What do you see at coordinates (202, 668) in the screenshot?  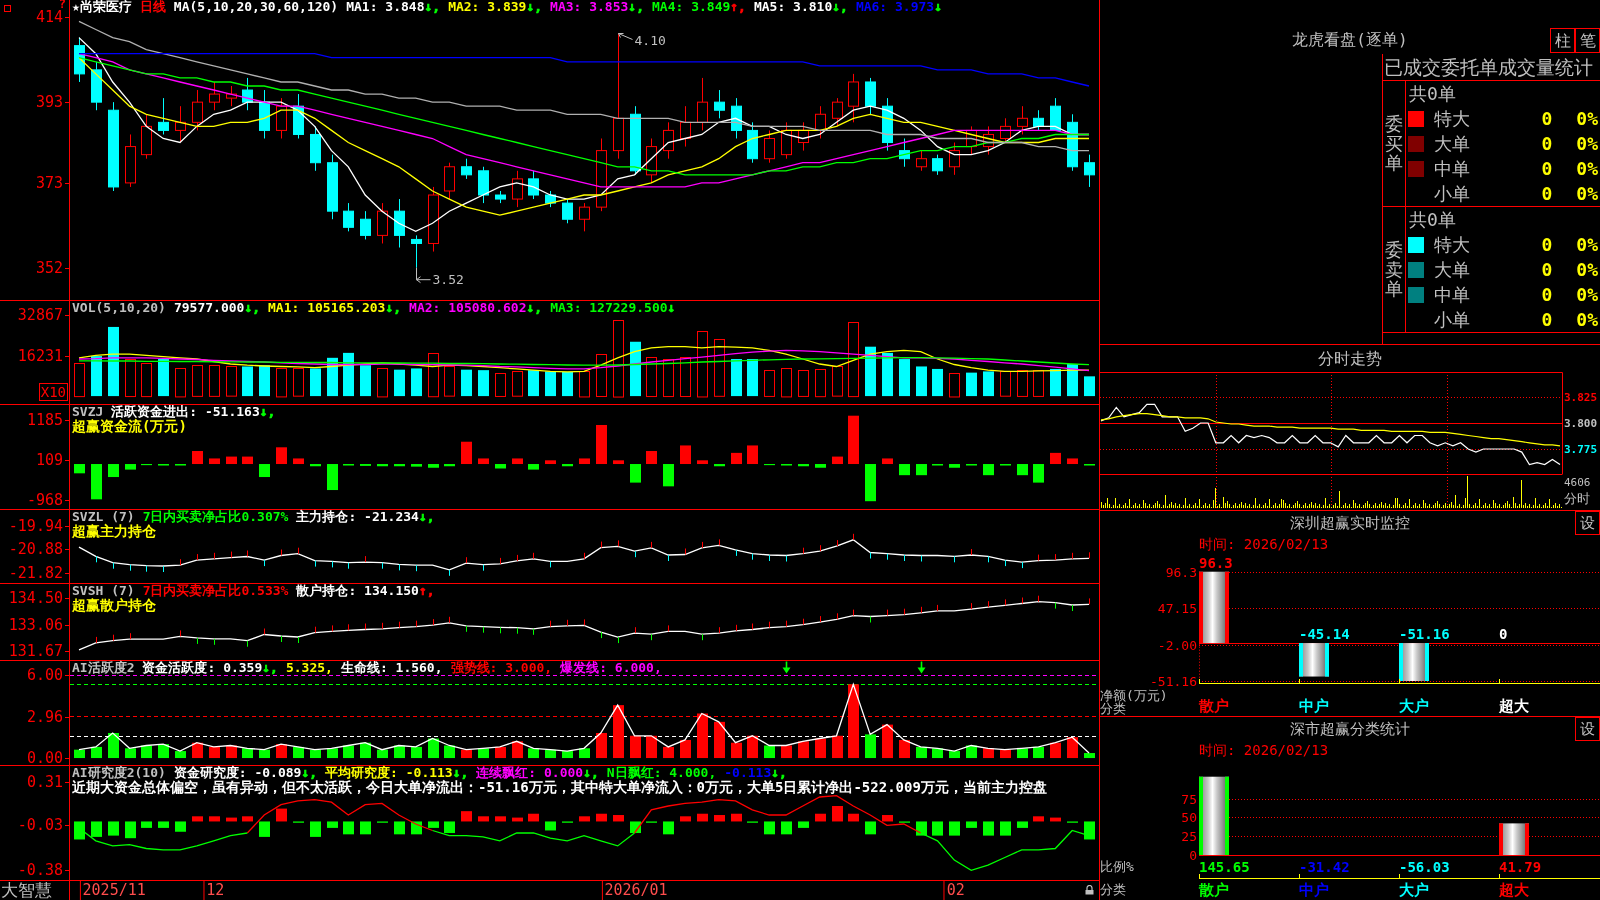 I see `legend-text: 资金活跃度: 0.359` at bounding box center [202, 668].